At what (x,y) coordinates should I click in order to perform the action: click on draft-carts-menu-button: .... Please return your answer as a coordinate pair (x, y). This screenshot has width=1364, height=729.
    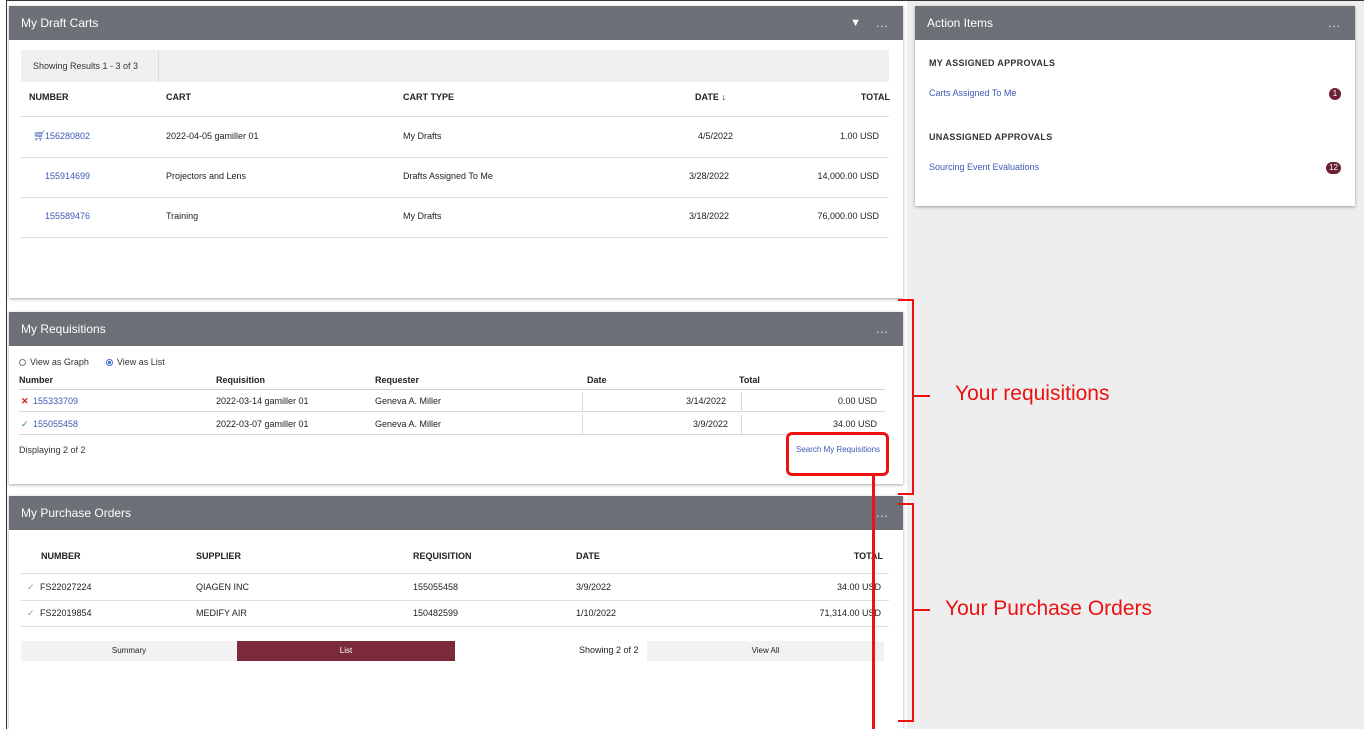
    Looking at the image, I should click on (882, 23).